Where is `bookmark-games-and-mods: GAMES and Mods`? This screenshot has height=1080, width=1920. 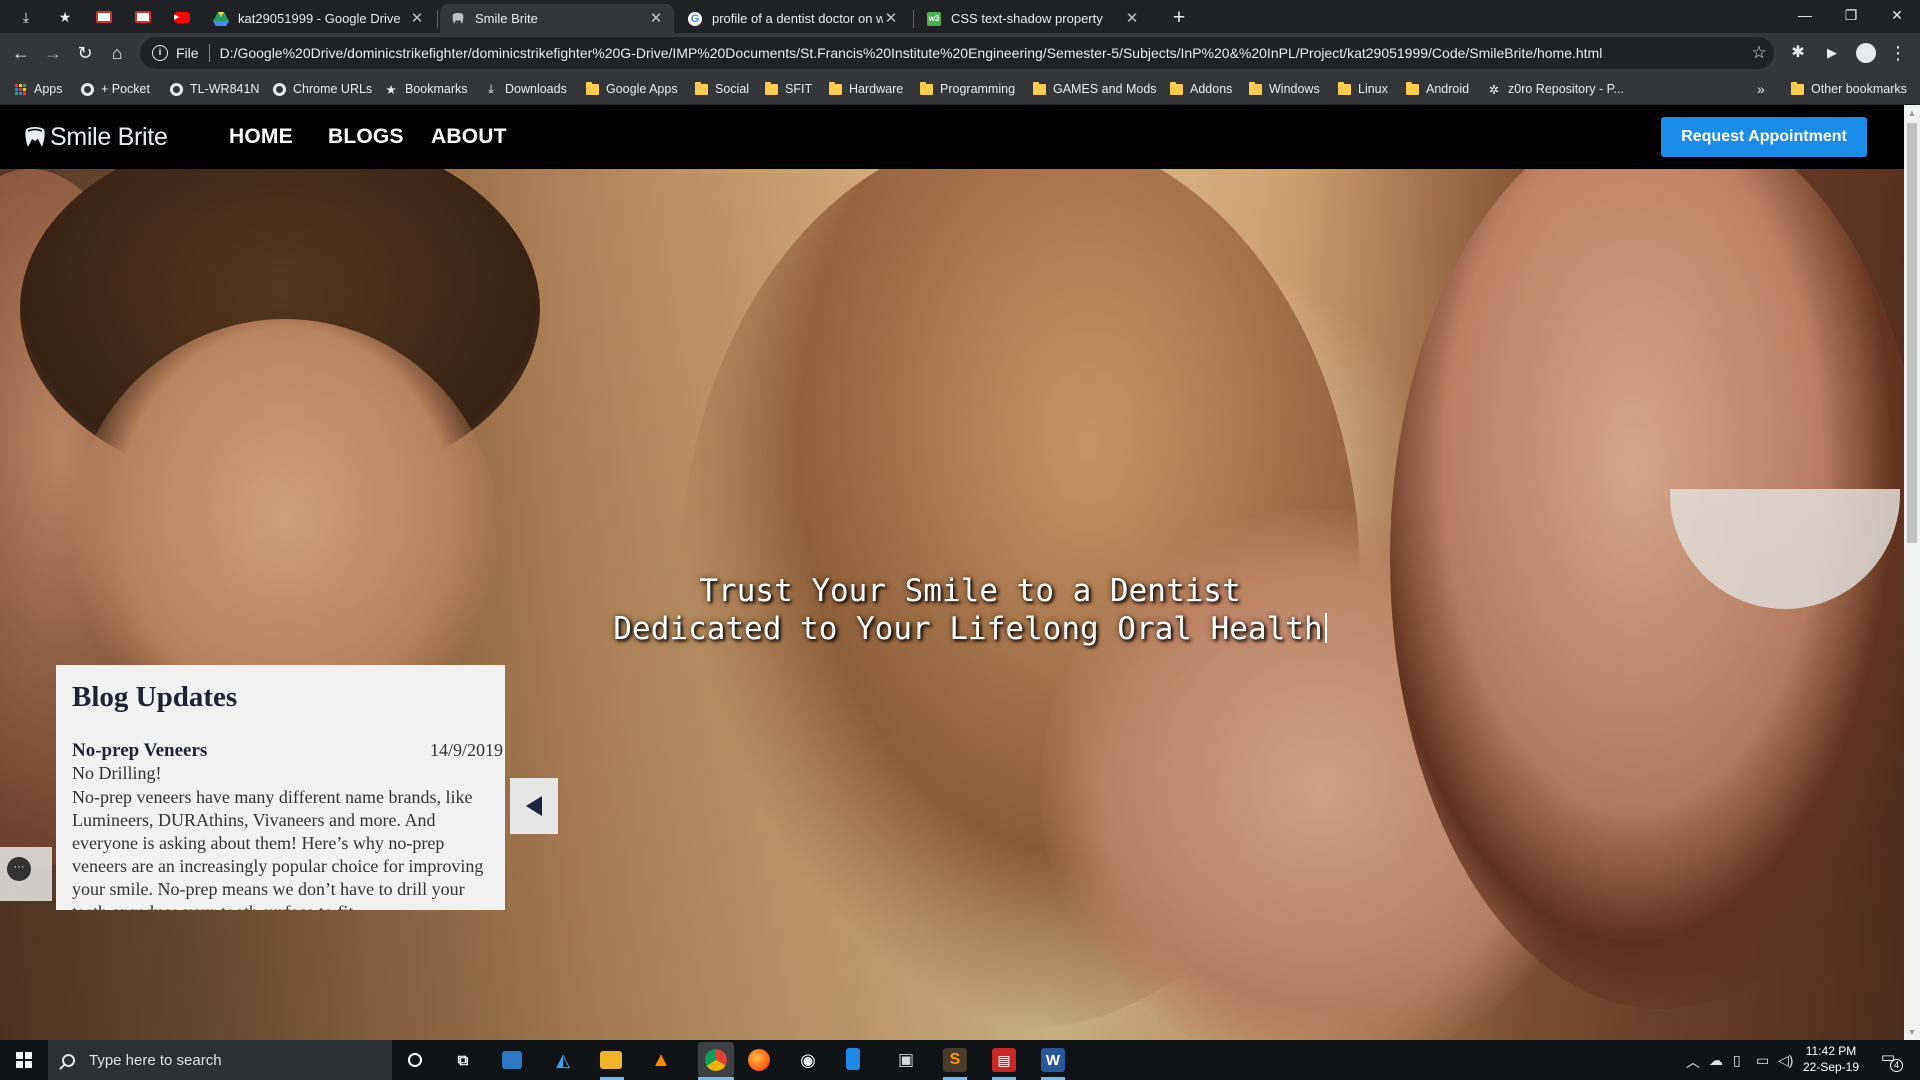
bookmark-games-and-mods: GAMES and Mods is located at coordinates (1094, 89).